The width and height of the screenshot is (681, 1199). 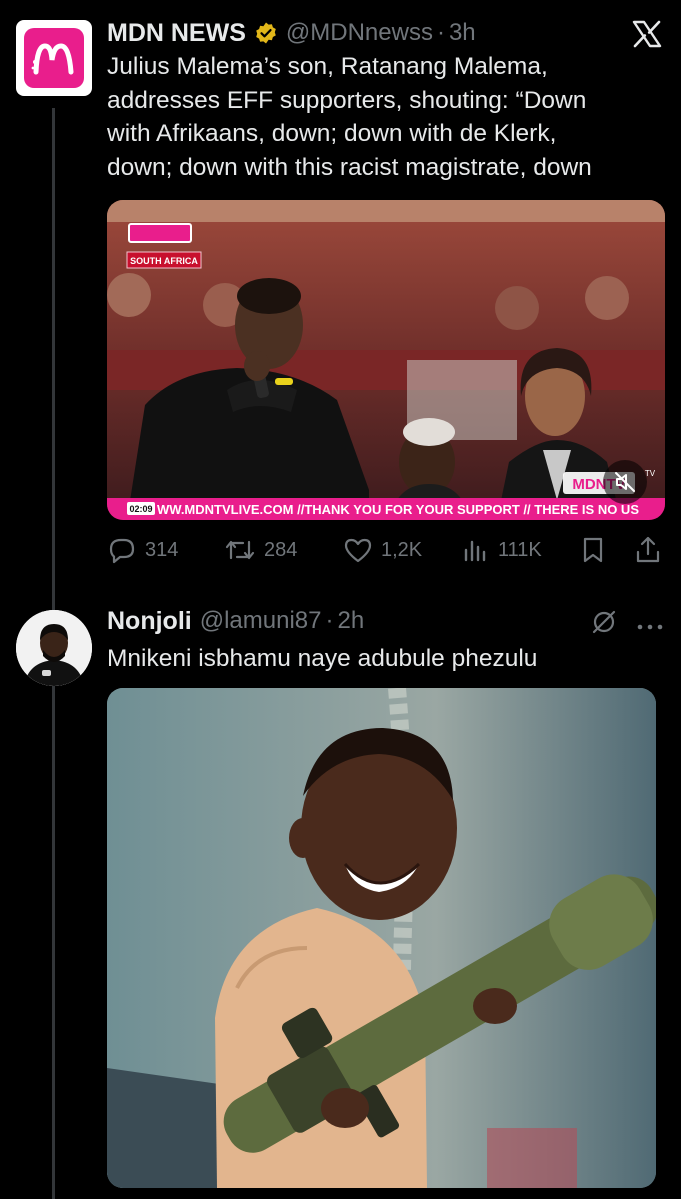 I want to click on reply-count: 314, so click(x=162, y=549).